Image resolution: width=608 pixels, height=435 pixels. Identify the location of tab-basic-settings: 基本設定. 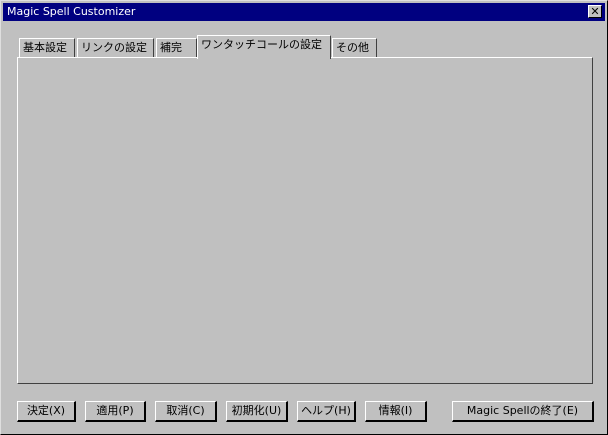
(47, 47).